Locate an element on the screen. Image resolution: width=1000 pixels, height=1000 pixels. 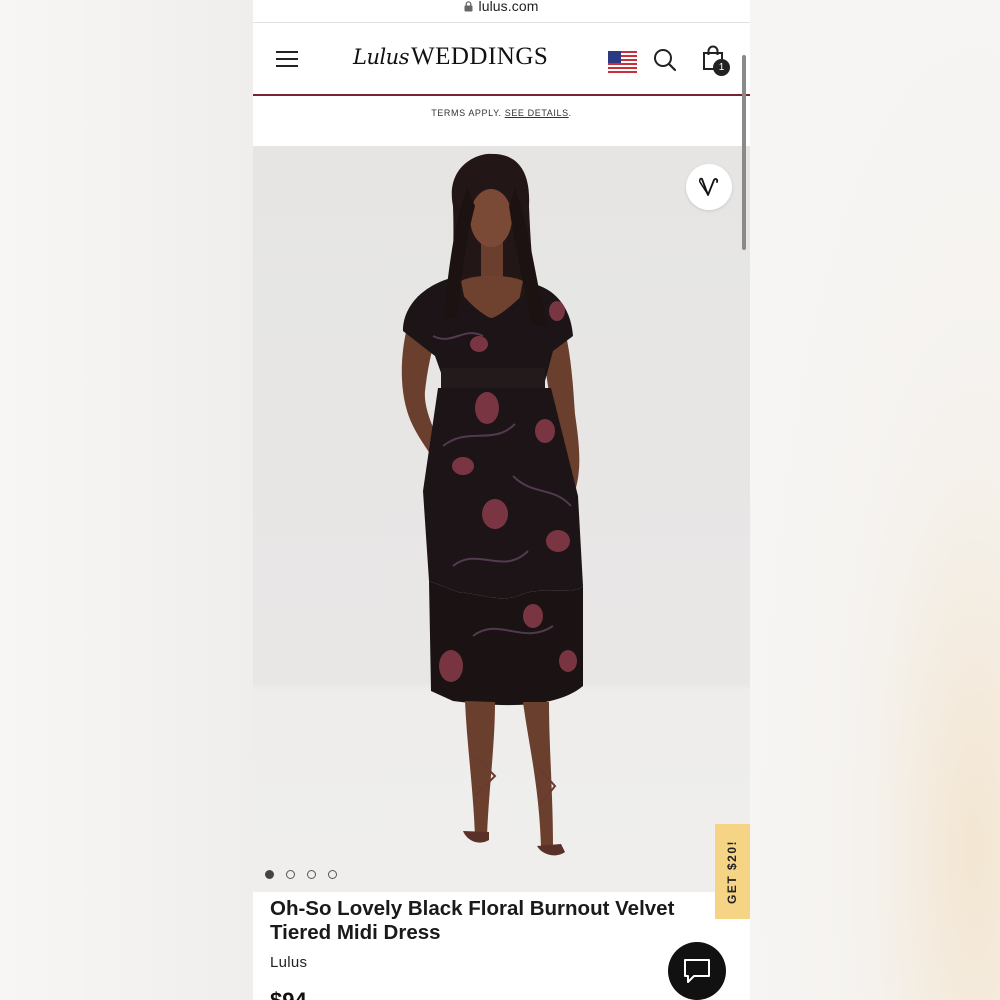
chat-icon is located at coordinates (697, 971).